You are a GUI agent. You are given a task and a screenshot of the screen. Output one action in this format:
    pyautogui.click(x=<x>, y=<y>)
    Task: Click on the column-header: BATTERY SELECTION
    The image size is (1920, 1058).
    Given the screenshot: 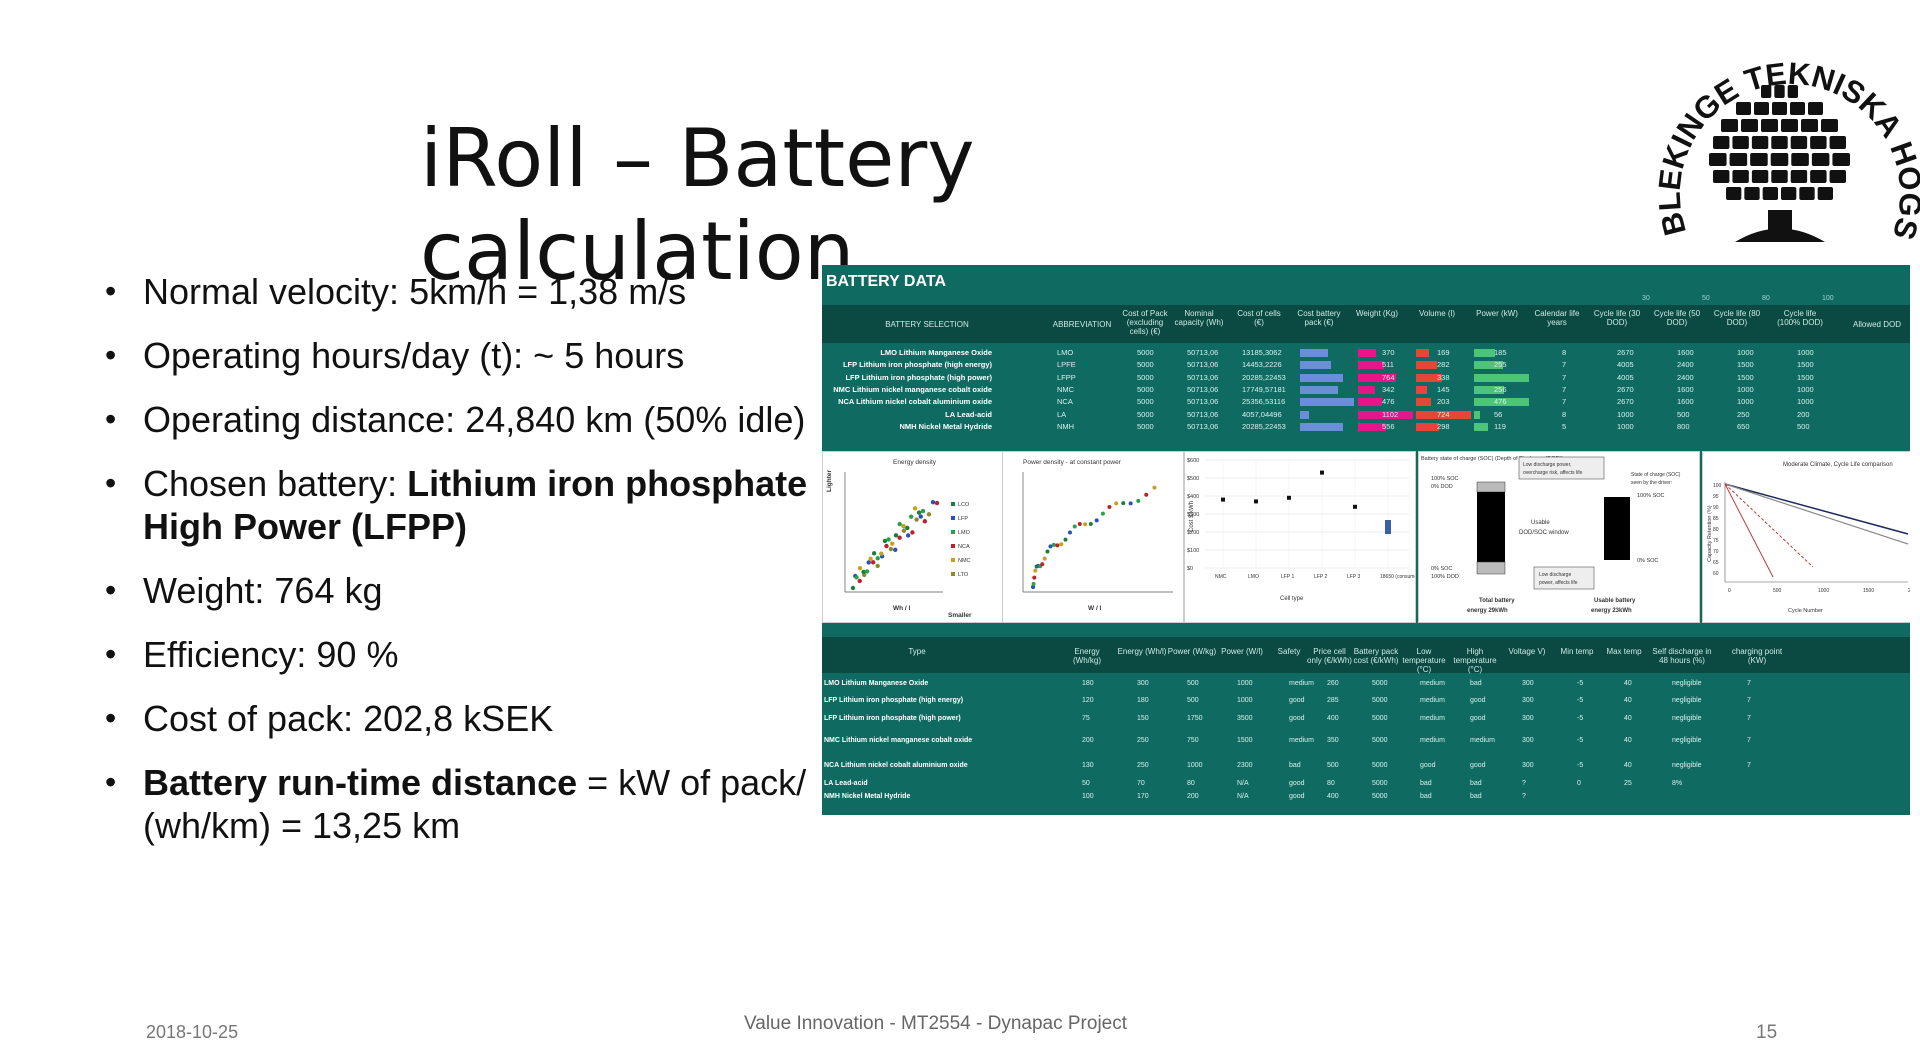 What is the action you would take?
    pyautogui.click(x=927, y=324)
    